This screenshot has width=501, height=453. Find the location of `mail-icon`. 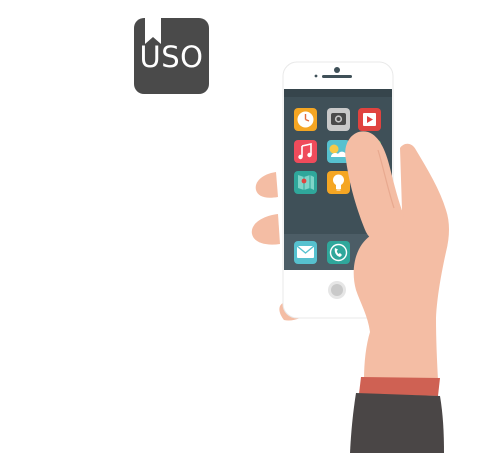

mail-icon is located at coordinates (305, 252).